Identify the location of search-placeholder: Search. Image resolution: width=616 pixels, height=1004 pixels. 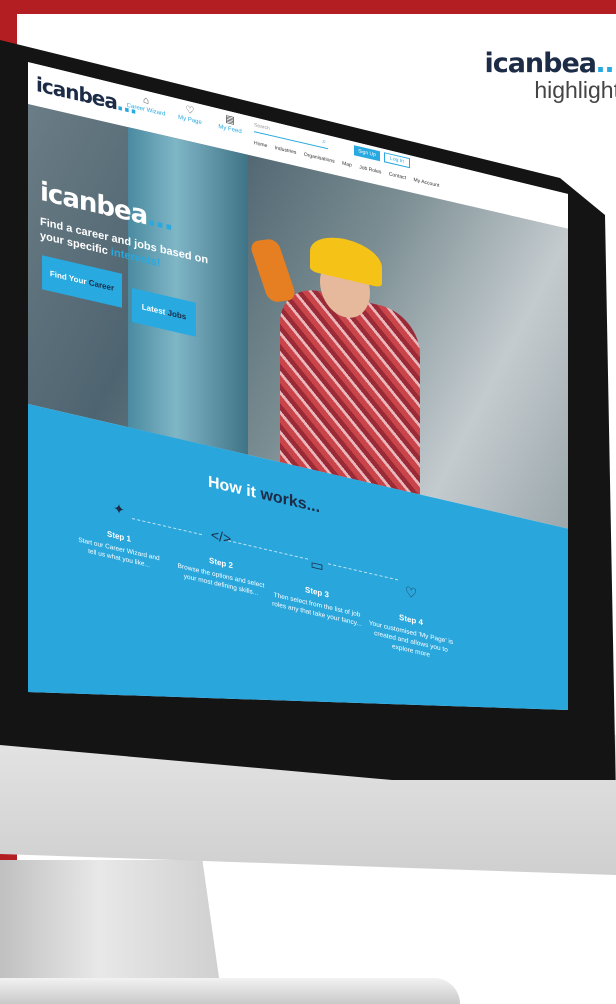
(262, 127).